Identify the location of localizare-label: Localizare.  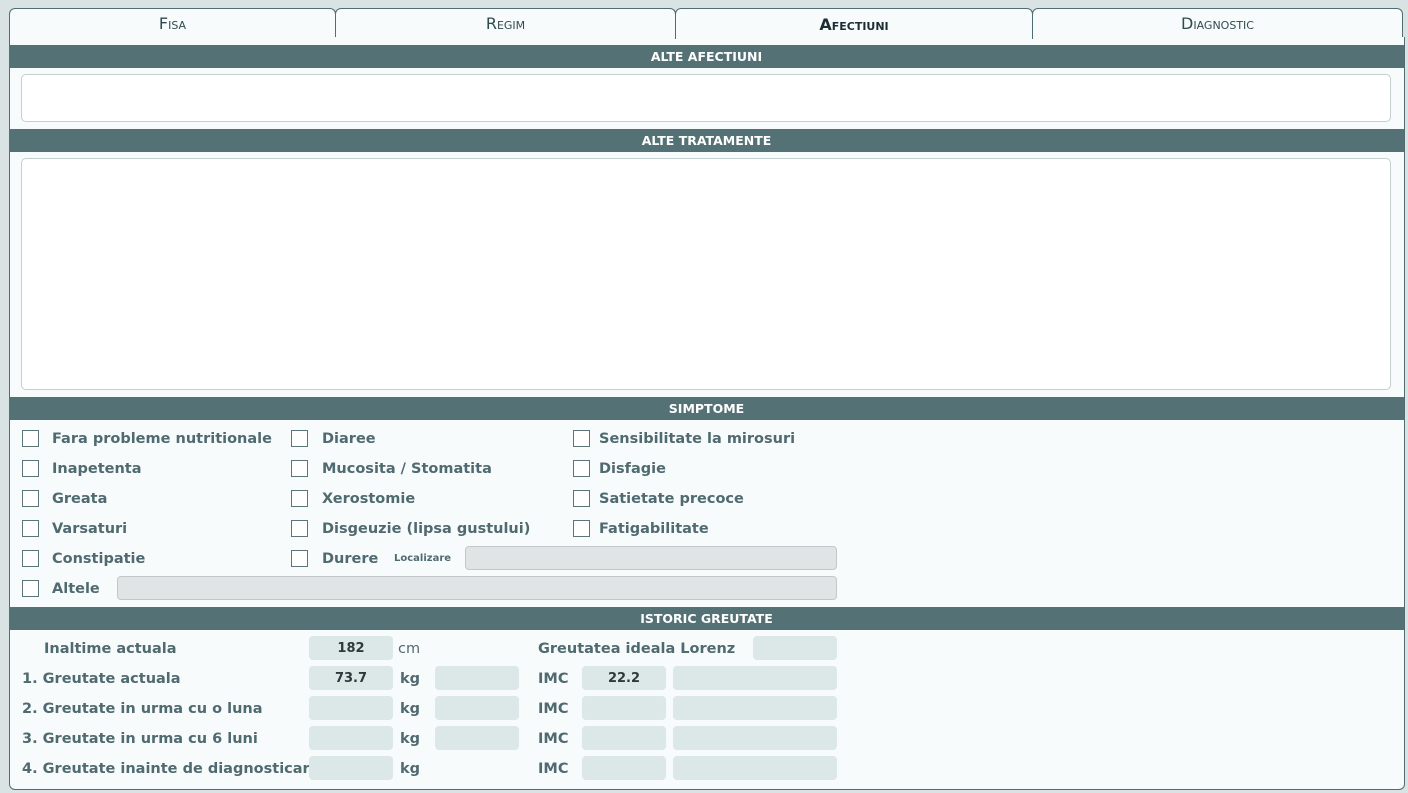
(423, 558).